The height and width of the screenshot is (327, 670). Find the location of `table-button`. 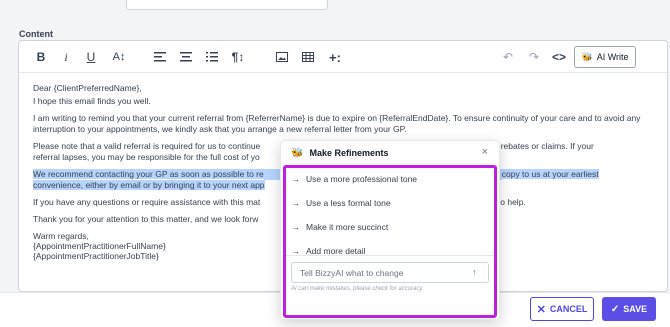

table-button is located at coordinates (308, 57).